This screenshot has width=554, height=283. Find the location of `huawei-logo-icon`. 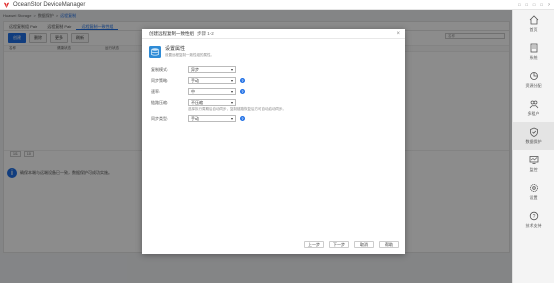

huawei-logo-icon is located at coordinates (6, 5).